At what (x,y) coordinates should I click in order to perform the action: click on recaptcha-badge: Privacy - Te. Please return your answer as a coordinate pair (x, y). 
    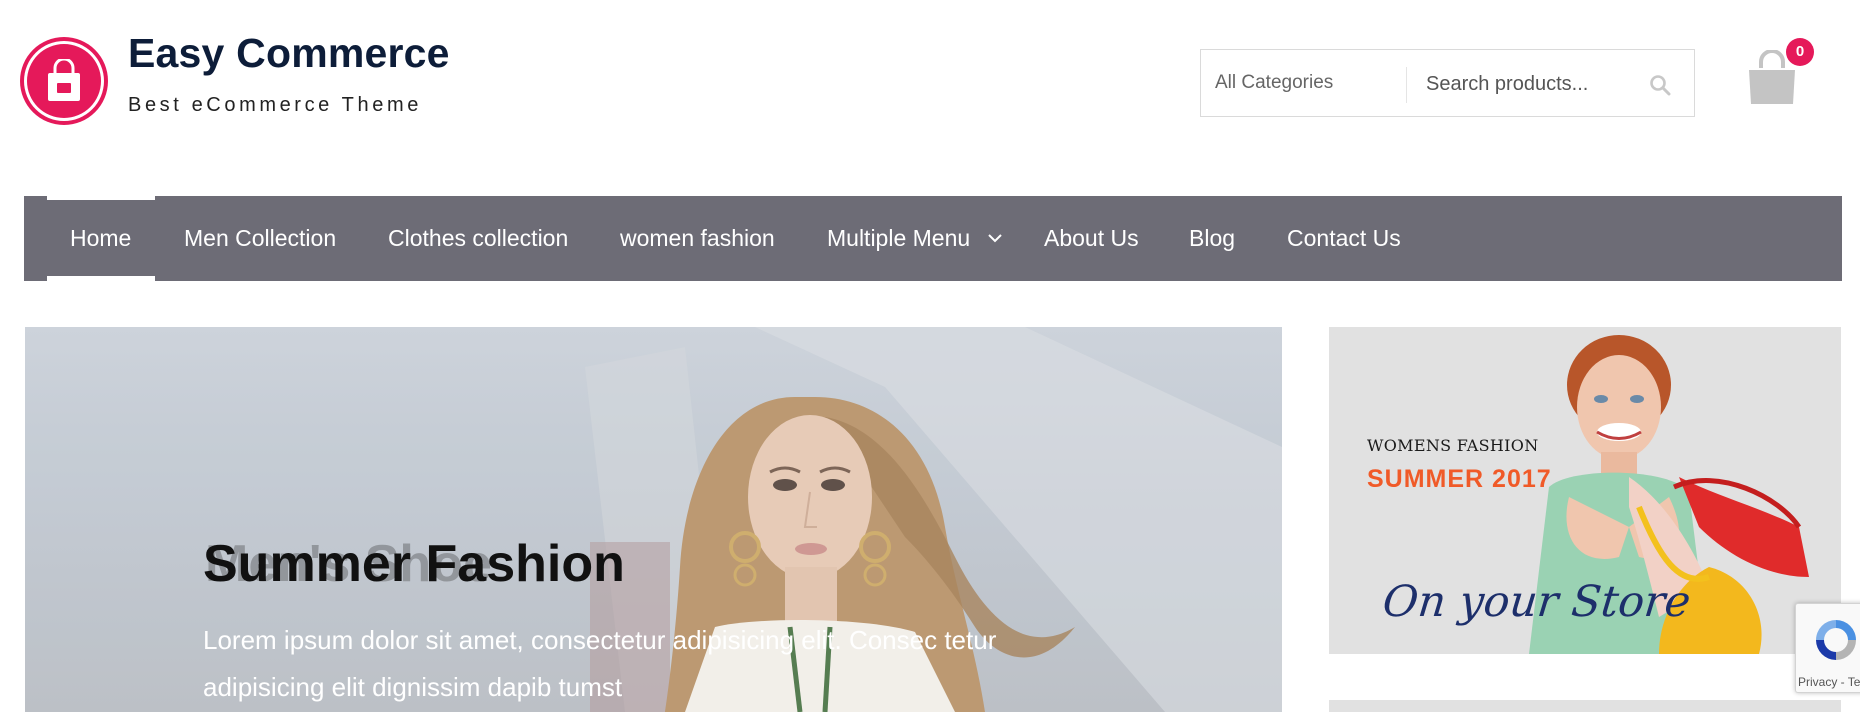
    Looking at the image, I should click on (1827, 648).